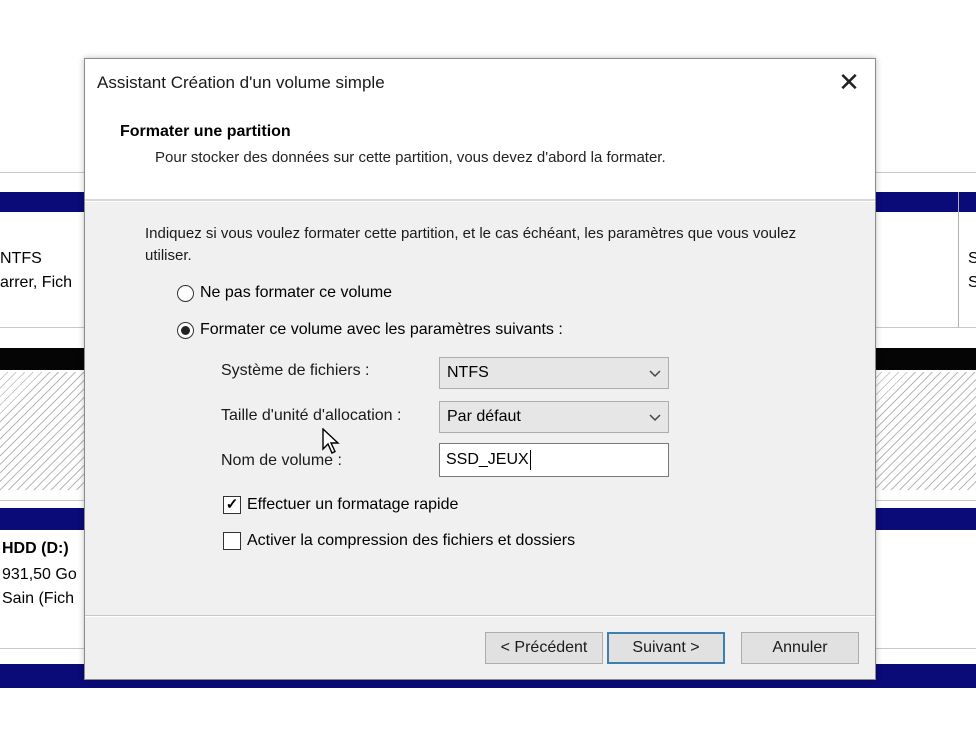  What do you see at coordinates (232, 541) in the screenshot?
I see `compression-checkbox` at bounding box center [232, 541].